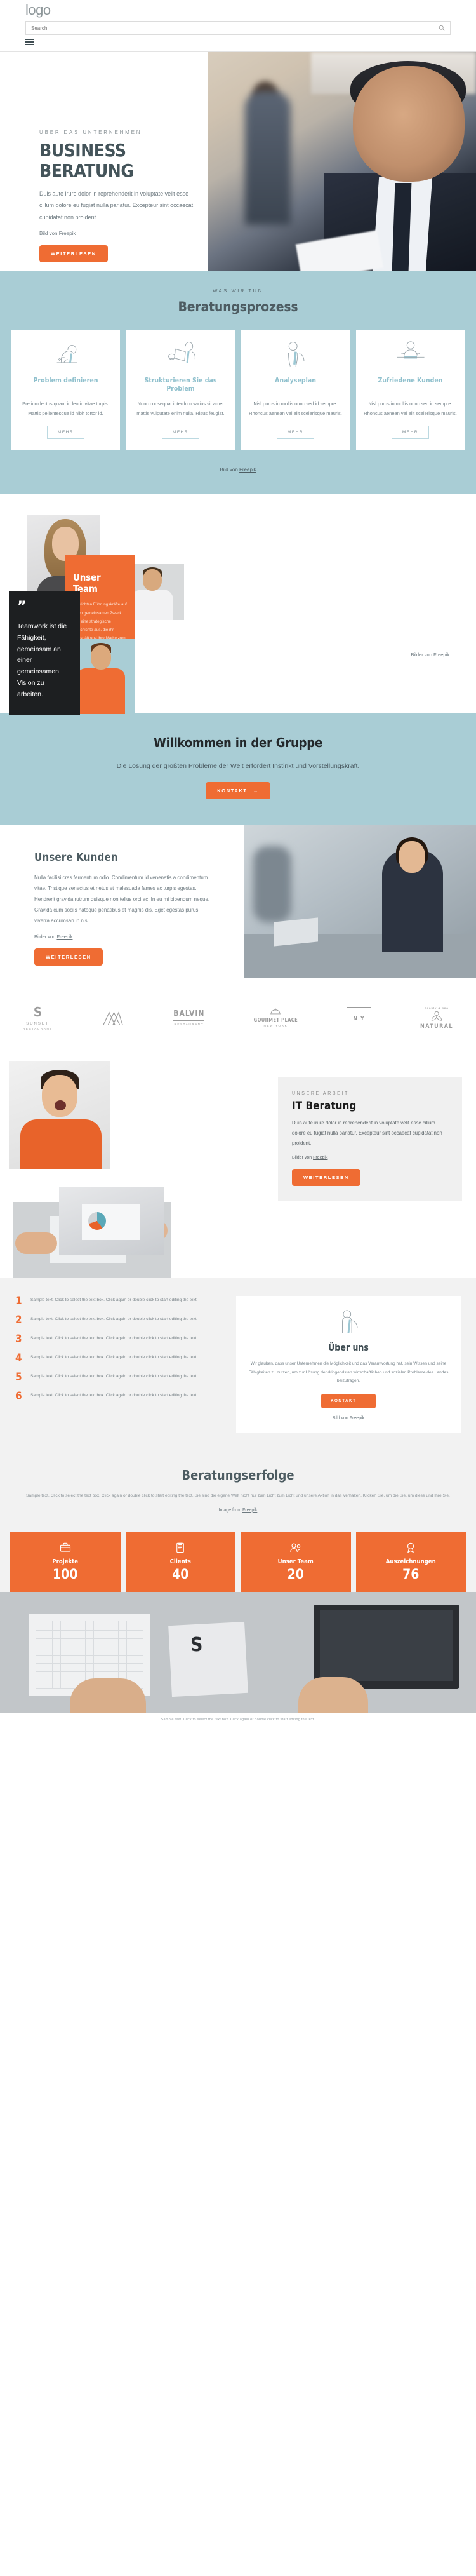 This screenshot has width=476, height=2576. What do you see at coordinates (411, 354) in the screenshot?
I see `man-at-desk-icon` at bounding box center [411, 354].